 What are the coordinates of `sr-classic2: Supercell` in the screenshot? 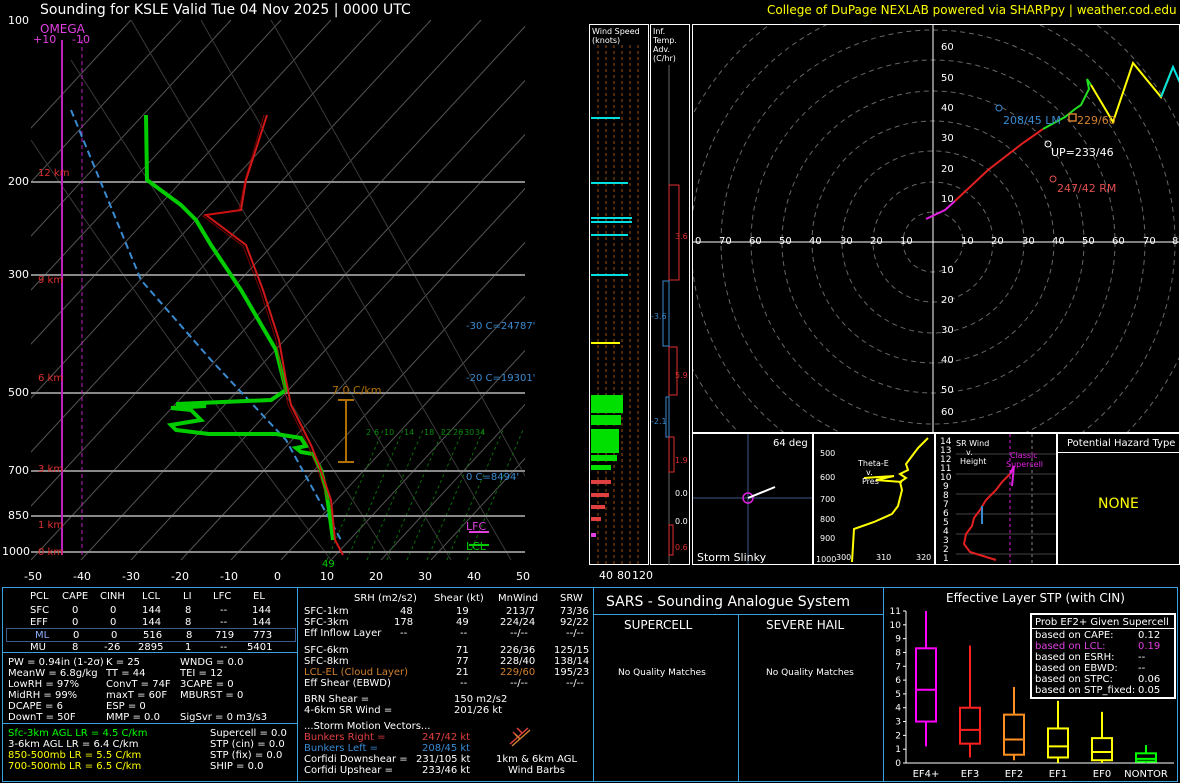 It's located at (1025, 464).